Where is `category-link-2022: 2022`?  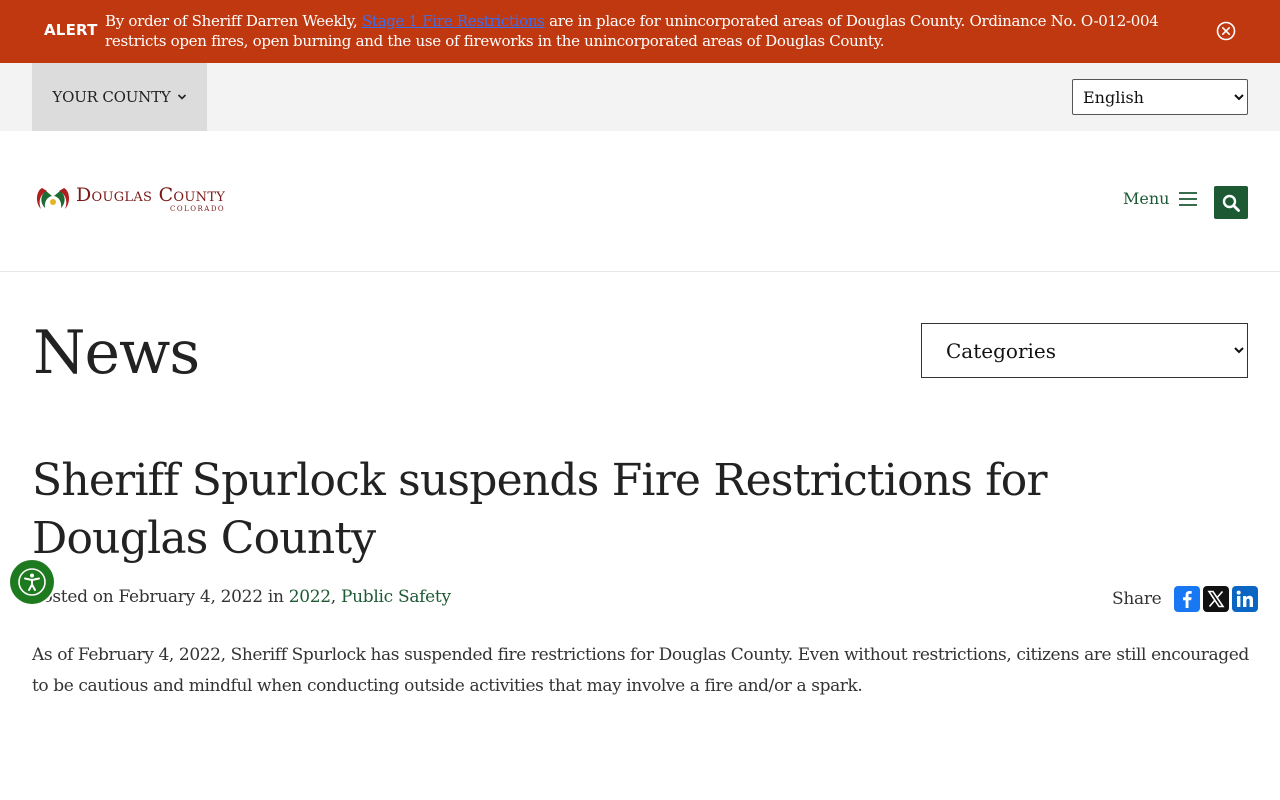
category-link-2022: 2022 is located at coordinates (310, 597).